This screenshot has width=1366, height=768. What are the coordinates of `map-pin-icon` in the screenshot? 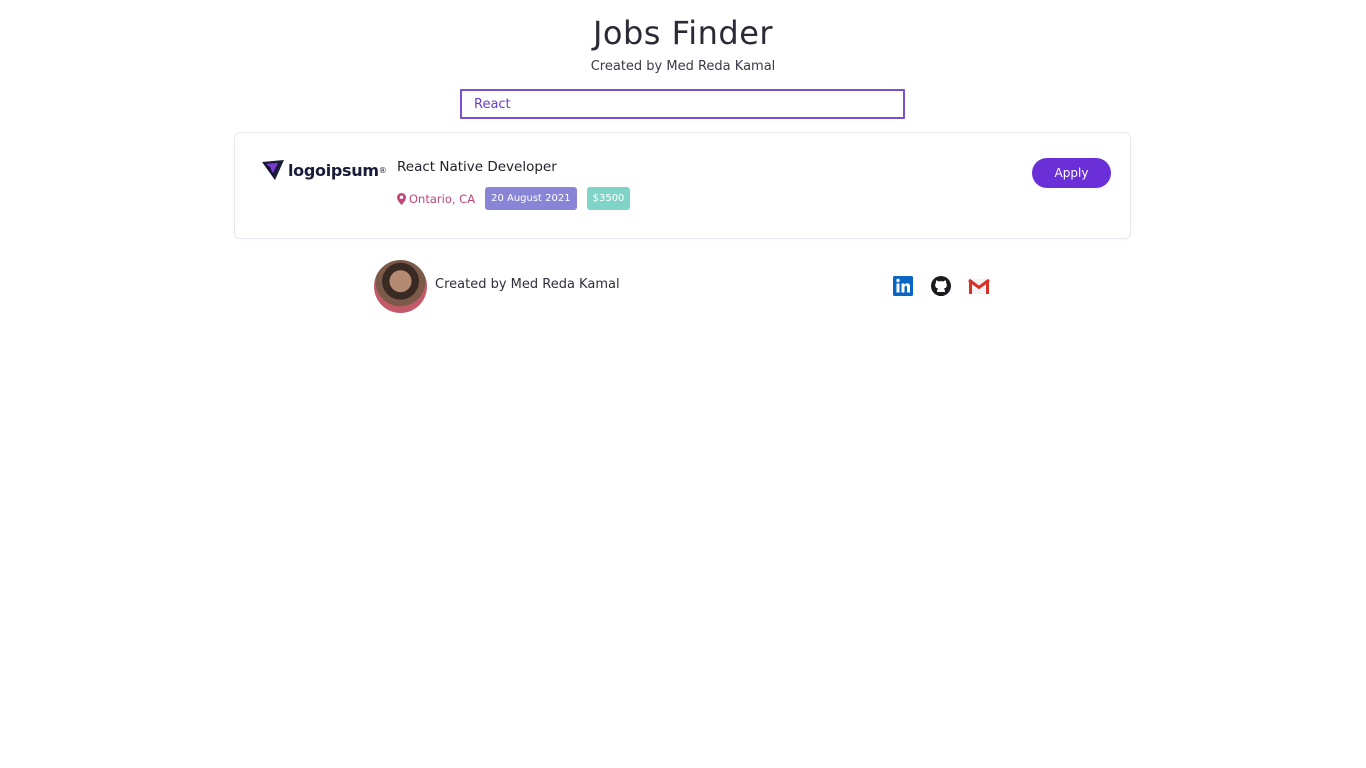 It's located at (401, 198).